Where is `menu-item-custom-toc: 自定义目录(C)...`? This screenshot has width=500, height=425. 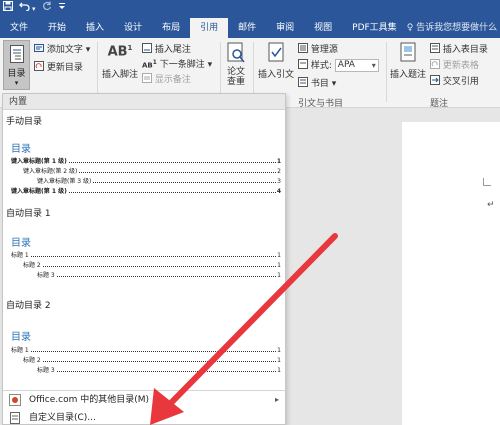 menu-item-custom-toc: 自定义目录(C)... is located at coordinates (144, 417).